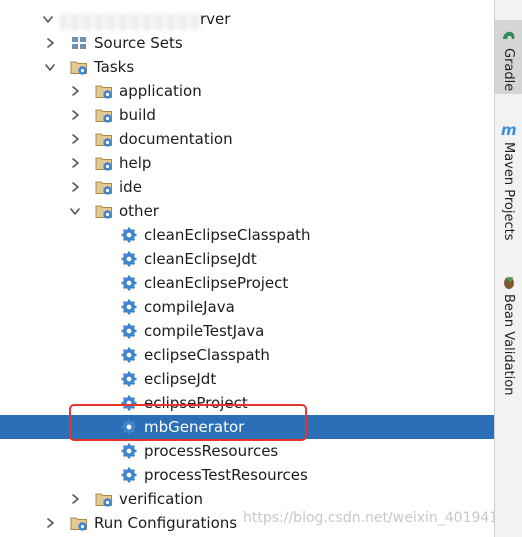 This screenshot has width=522, height=537. I want to click on group-label-documentation: documentation, so click(176, 139).